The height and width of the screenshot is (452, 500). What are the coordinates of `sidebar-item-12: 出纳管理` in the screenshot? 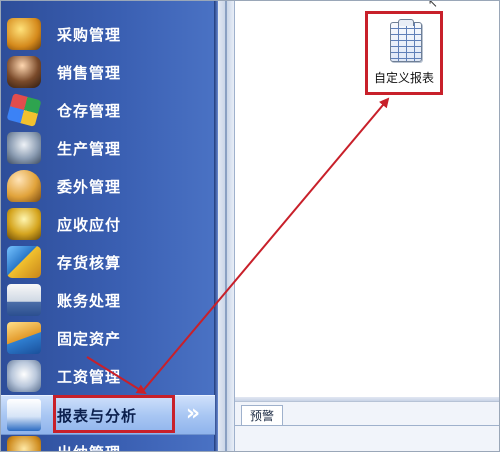 It's located at (108, 442).